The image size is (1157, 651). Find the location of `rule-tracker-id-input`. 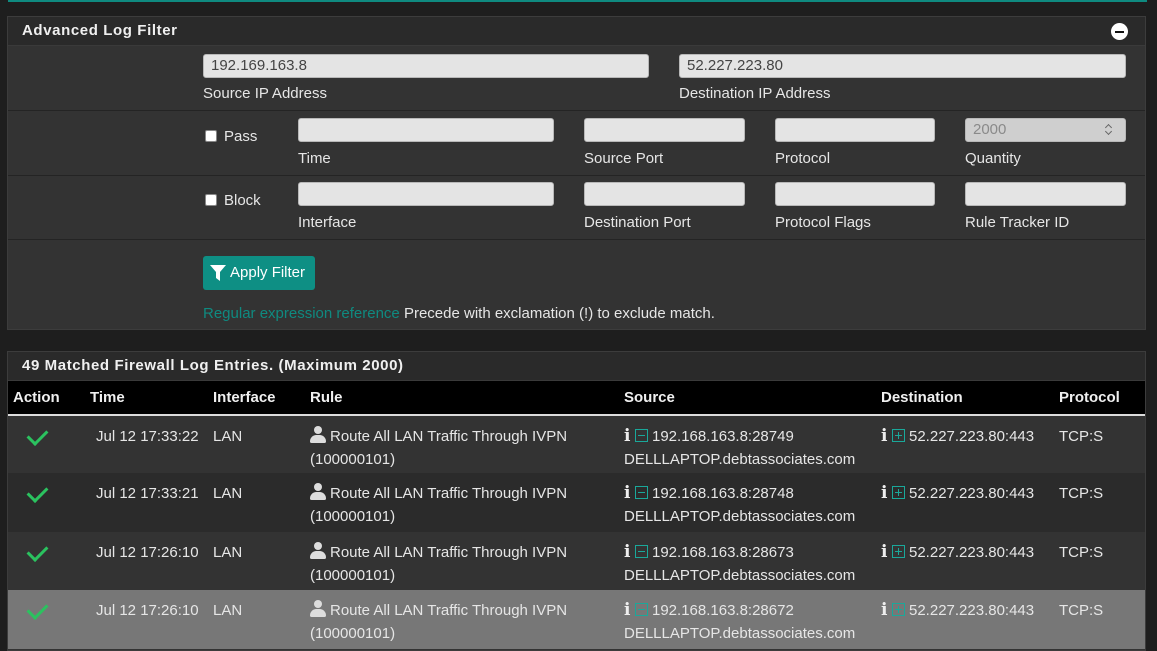

rule-tracker-id-input is located at coordinates (1045, 194).